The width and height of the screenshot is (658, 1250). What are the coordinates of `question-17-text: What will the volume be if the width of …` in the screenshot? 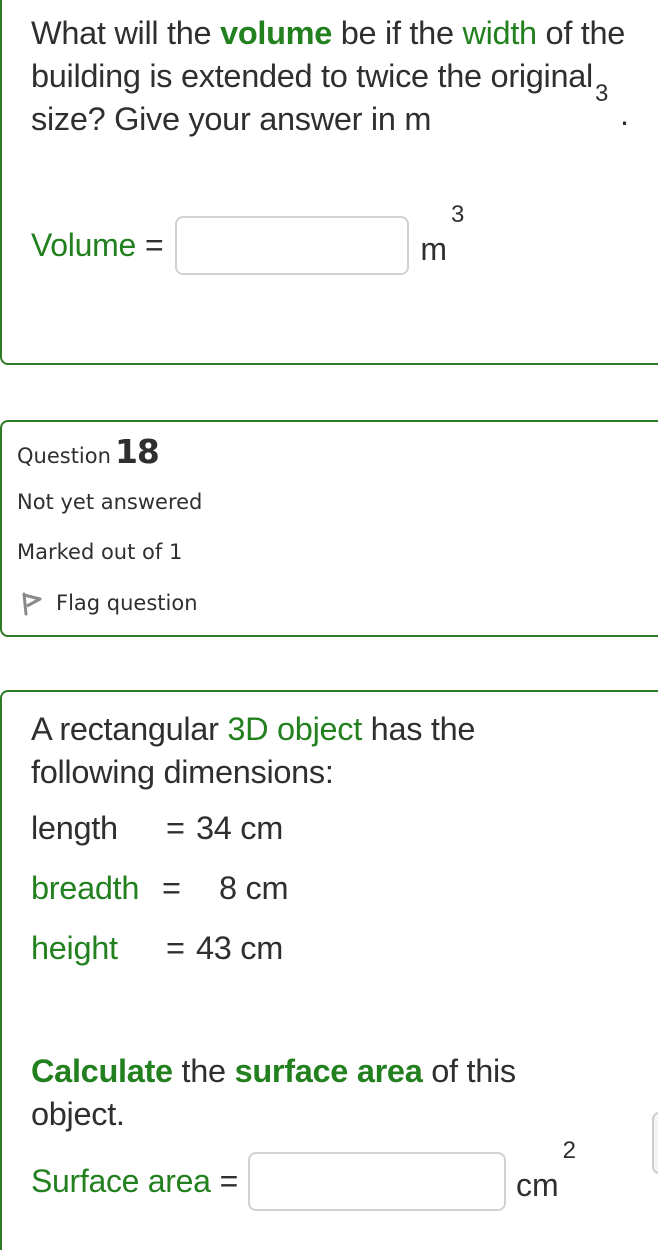 It's located at (341, 76).